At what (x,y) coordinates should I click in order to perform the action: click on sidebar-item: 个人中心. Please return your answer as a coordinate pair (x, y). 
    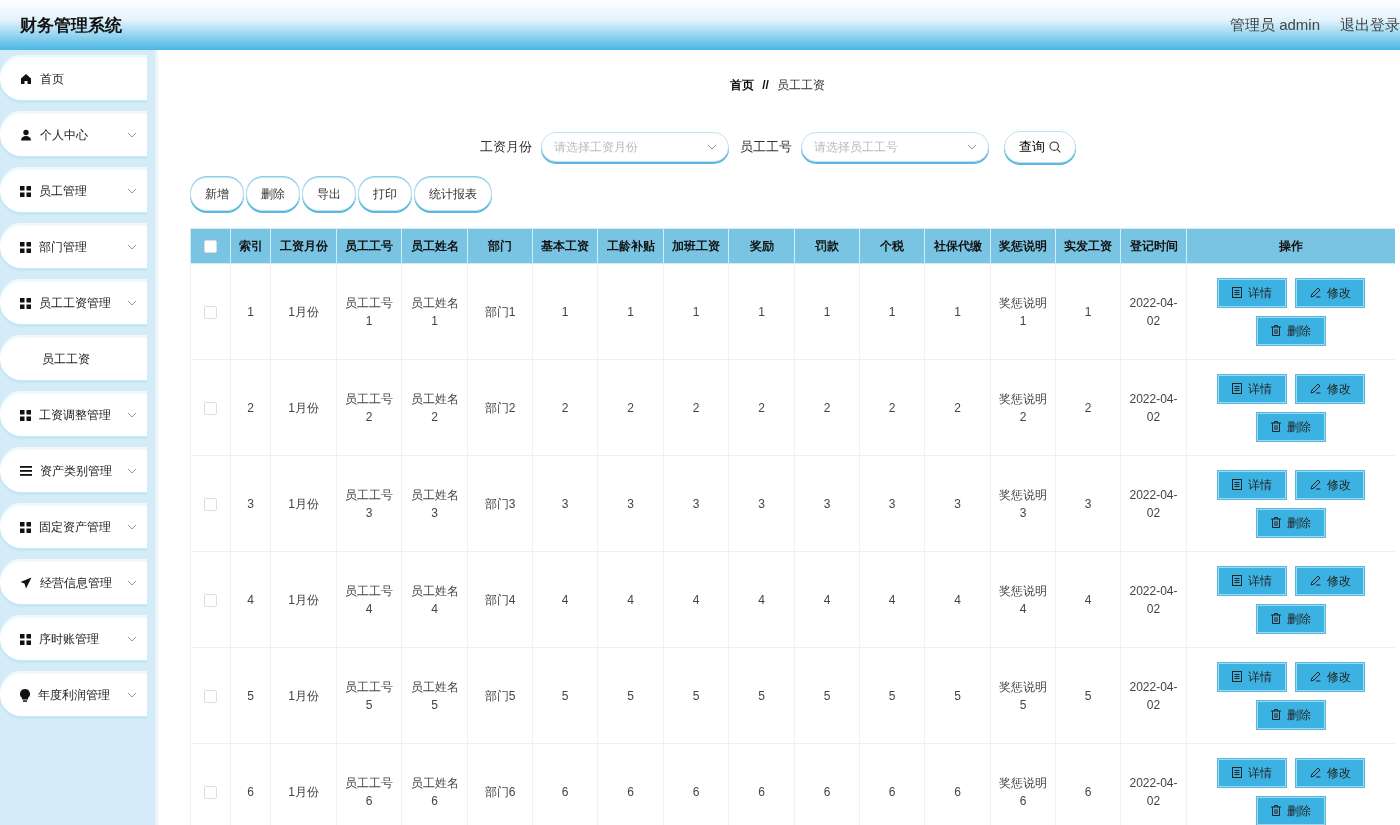
    Looking at the image, I should click on (73, 135).